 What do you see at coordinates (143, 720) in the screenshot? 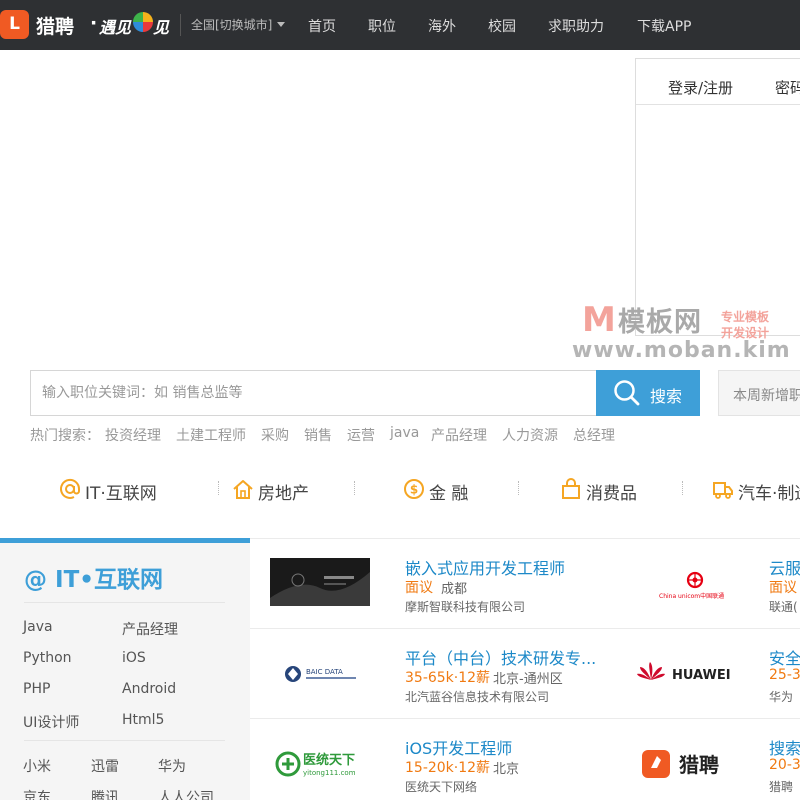
I see `sidebar-job-link: Html5` at bounding box center [143, 720].